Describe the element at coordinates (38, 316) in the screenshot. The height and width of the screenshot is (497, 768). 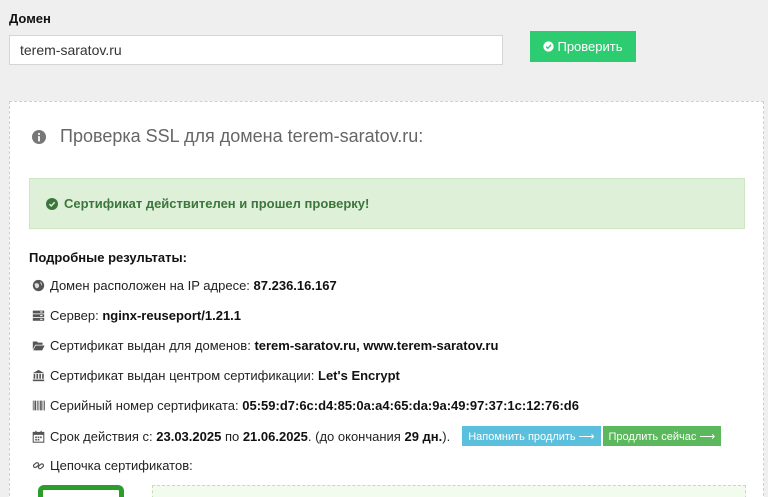
I see `server-icon` at that location.